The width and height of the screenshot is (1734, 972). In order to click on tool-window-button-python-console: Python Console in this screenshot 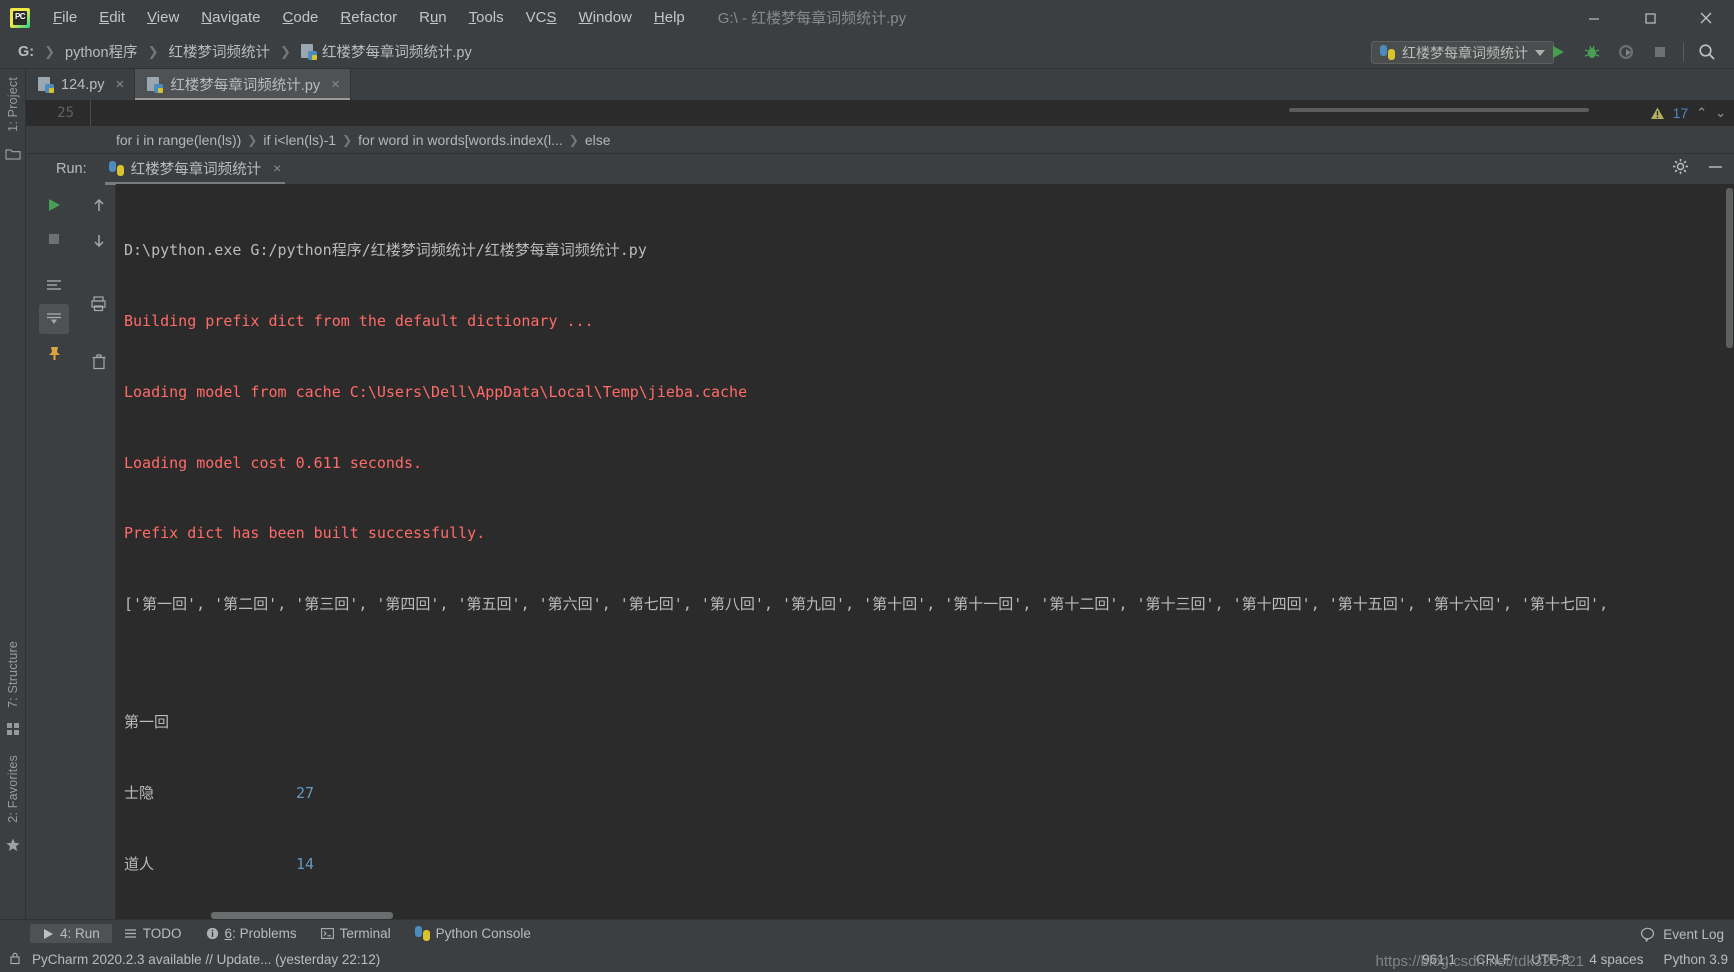, I will do `click(473, 933)`.